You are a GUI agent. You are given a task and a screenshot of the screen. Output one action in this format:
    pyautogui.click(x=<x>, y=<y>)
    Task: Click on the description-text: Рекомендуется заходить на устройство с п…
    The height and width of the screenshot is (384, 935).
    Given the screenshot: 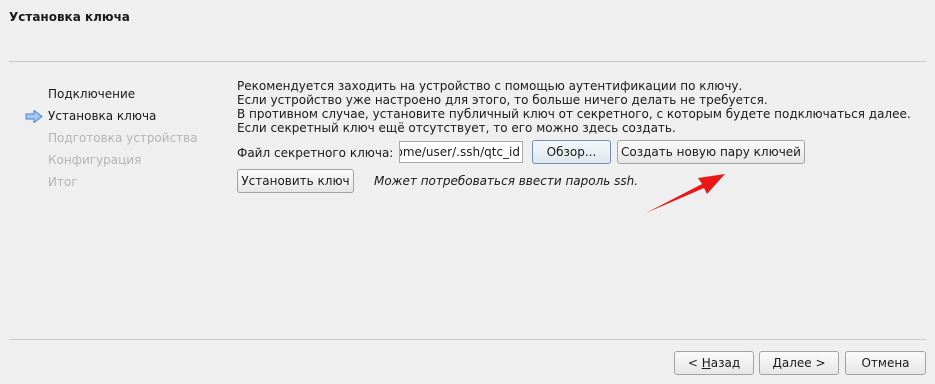 What is the action you would take?
    pyautogui.click(x=574, y=107)
    